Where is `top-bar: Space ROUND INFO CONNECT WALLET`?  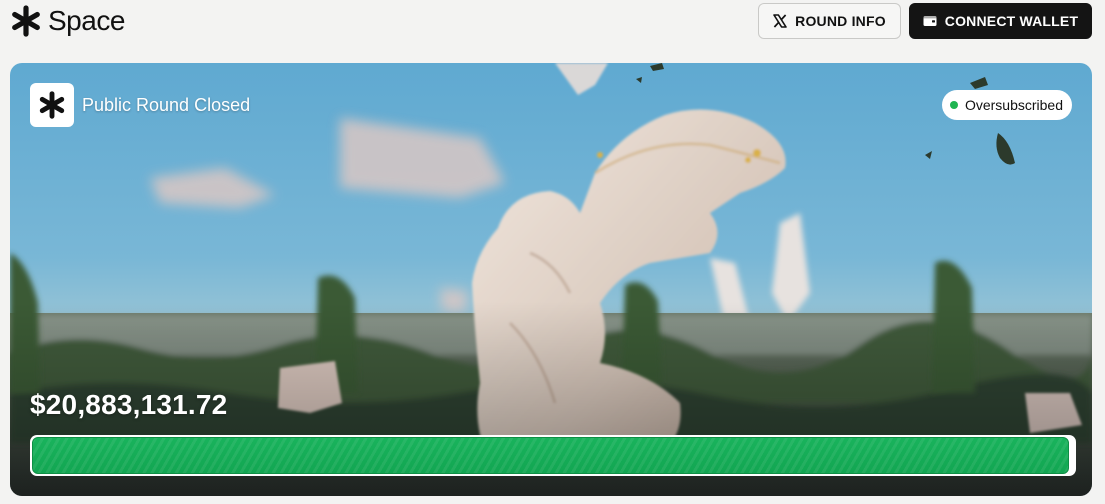
top-bar: Space ROUND INFO CONNECT WALLET is located at coordinates (552, 22).